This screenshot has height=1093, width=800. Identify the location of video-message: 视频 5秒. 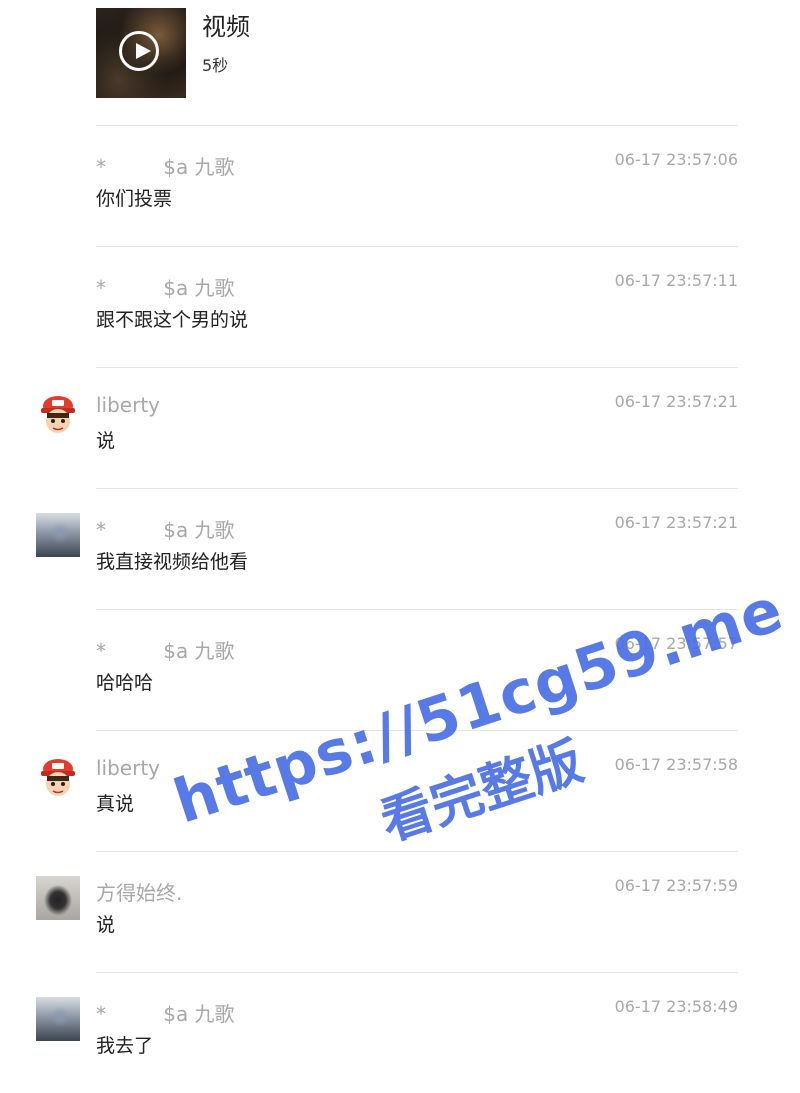
(173, 53).